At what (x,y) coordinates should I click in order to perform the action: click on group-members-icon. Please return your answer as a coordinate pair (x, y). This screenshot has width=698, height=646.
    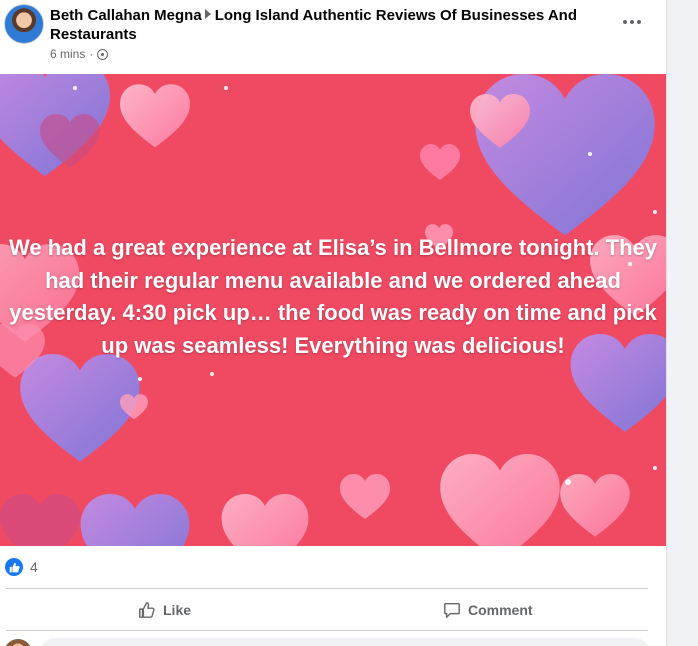
    Looking at the image, I should click on (103, 54).